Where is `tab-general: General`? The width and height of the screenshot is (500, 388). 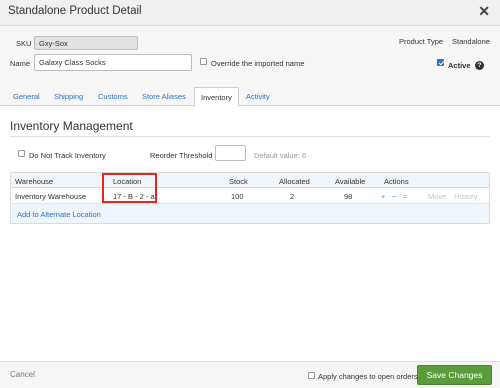 tab-general: General is located at coordinates (26, 96).